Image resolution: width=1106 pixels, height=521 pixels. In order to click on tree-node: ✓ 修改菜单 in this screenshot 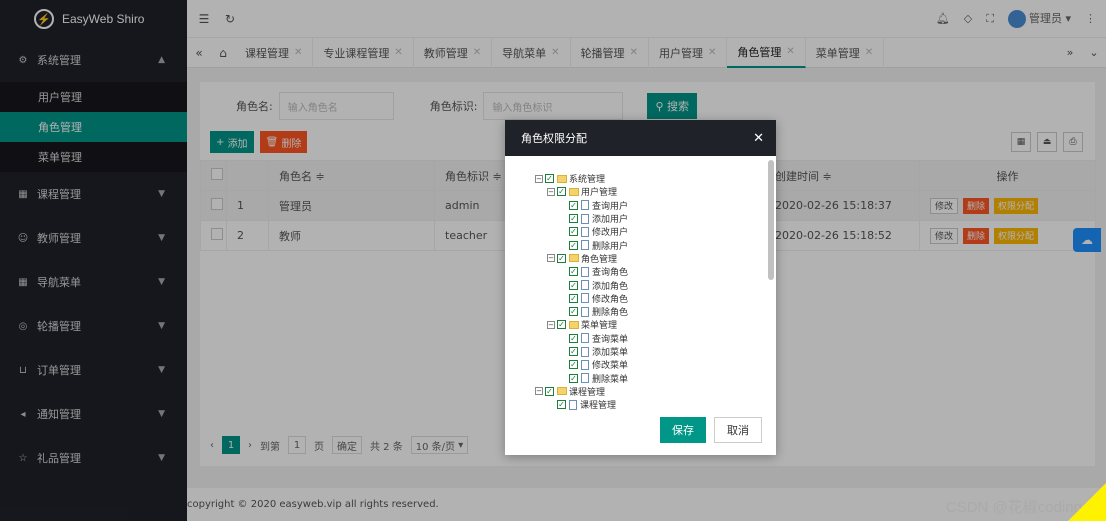, I will do `click(651, 364)`.